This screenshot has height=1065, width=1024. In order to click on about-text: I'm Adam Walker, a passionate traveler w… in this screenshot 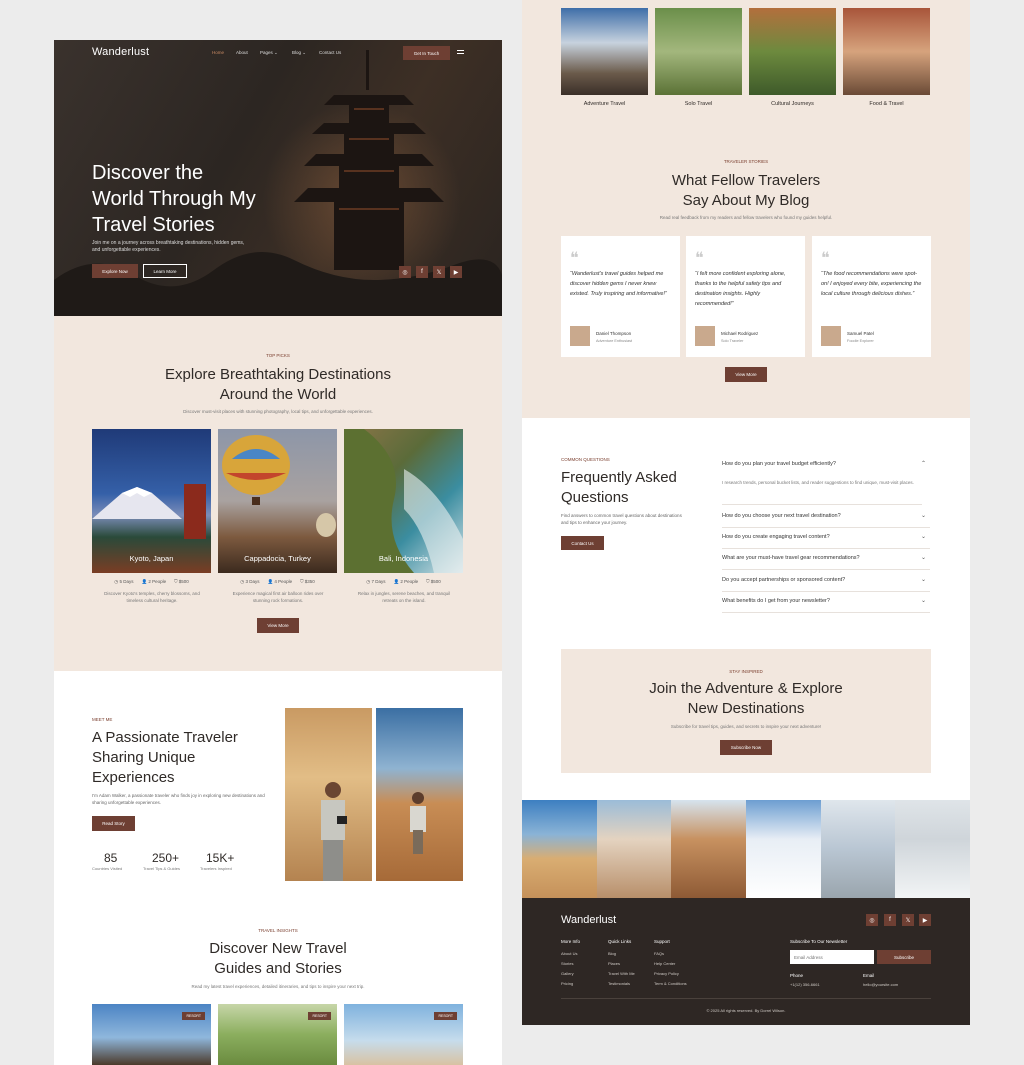, I will do `click(178, 799)`.